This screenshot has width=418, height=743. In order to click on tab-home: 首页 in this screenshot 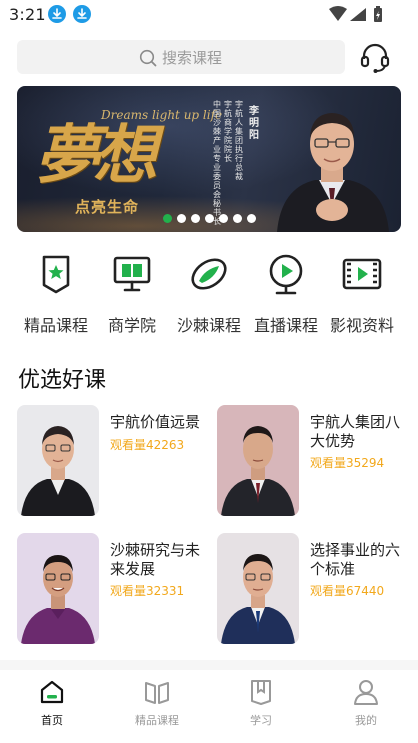, I will do `click(52, 703)`.